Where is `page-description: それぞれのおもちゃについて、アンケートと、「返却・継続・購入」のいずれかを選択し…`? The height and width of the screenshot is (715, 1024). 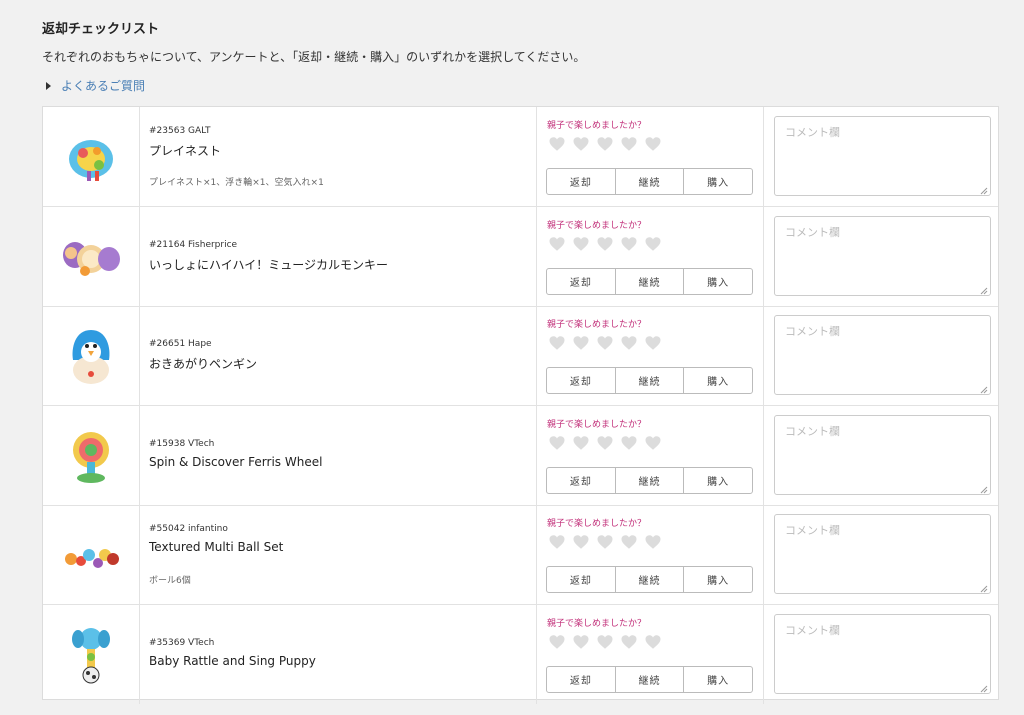
page-description: それぞれのおもちゃについて、アンケートと、「返却・継続・購入」のいずれかを選択し… is located at coordinates (314, 57).